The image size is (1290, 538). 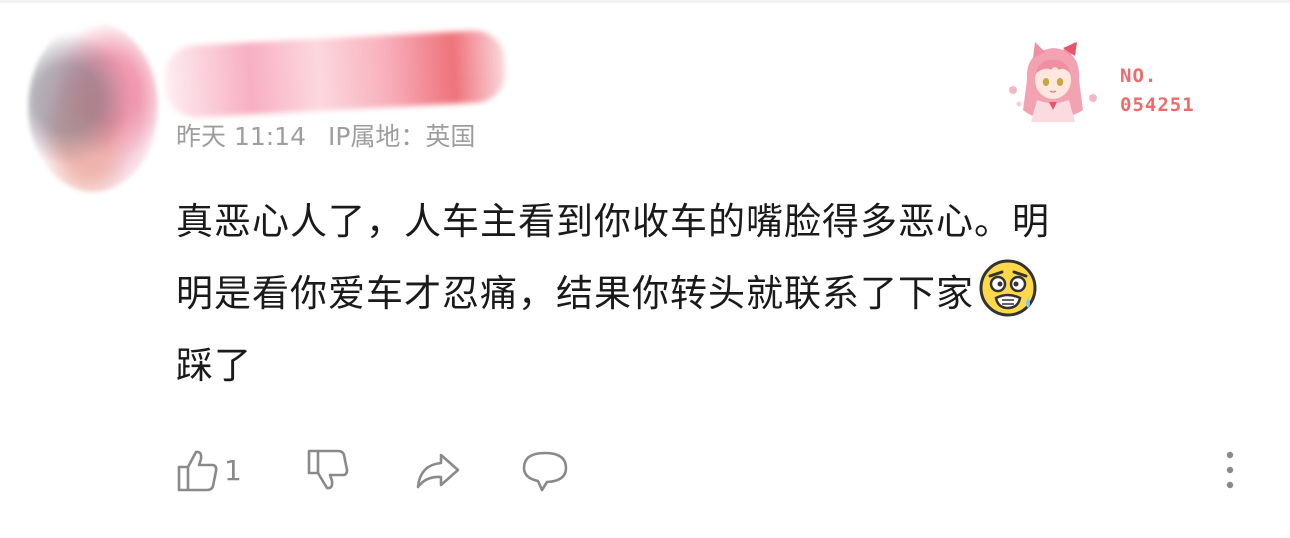 What do you see at coordinates (401, 136) in the screenshot?
I see `ip-location: IP属地：英国` at bounding box center [401, 136].